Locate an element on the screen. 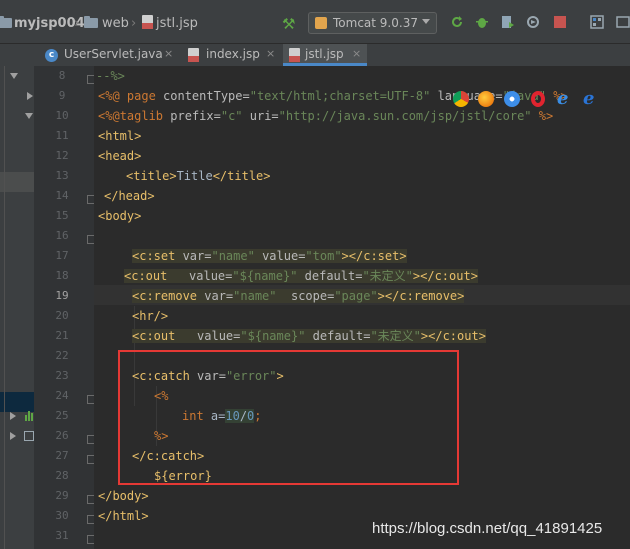 Image resolution: width=630 pixels, height=549 pixels. code-line: <body> is located at coordinates (119, 216).